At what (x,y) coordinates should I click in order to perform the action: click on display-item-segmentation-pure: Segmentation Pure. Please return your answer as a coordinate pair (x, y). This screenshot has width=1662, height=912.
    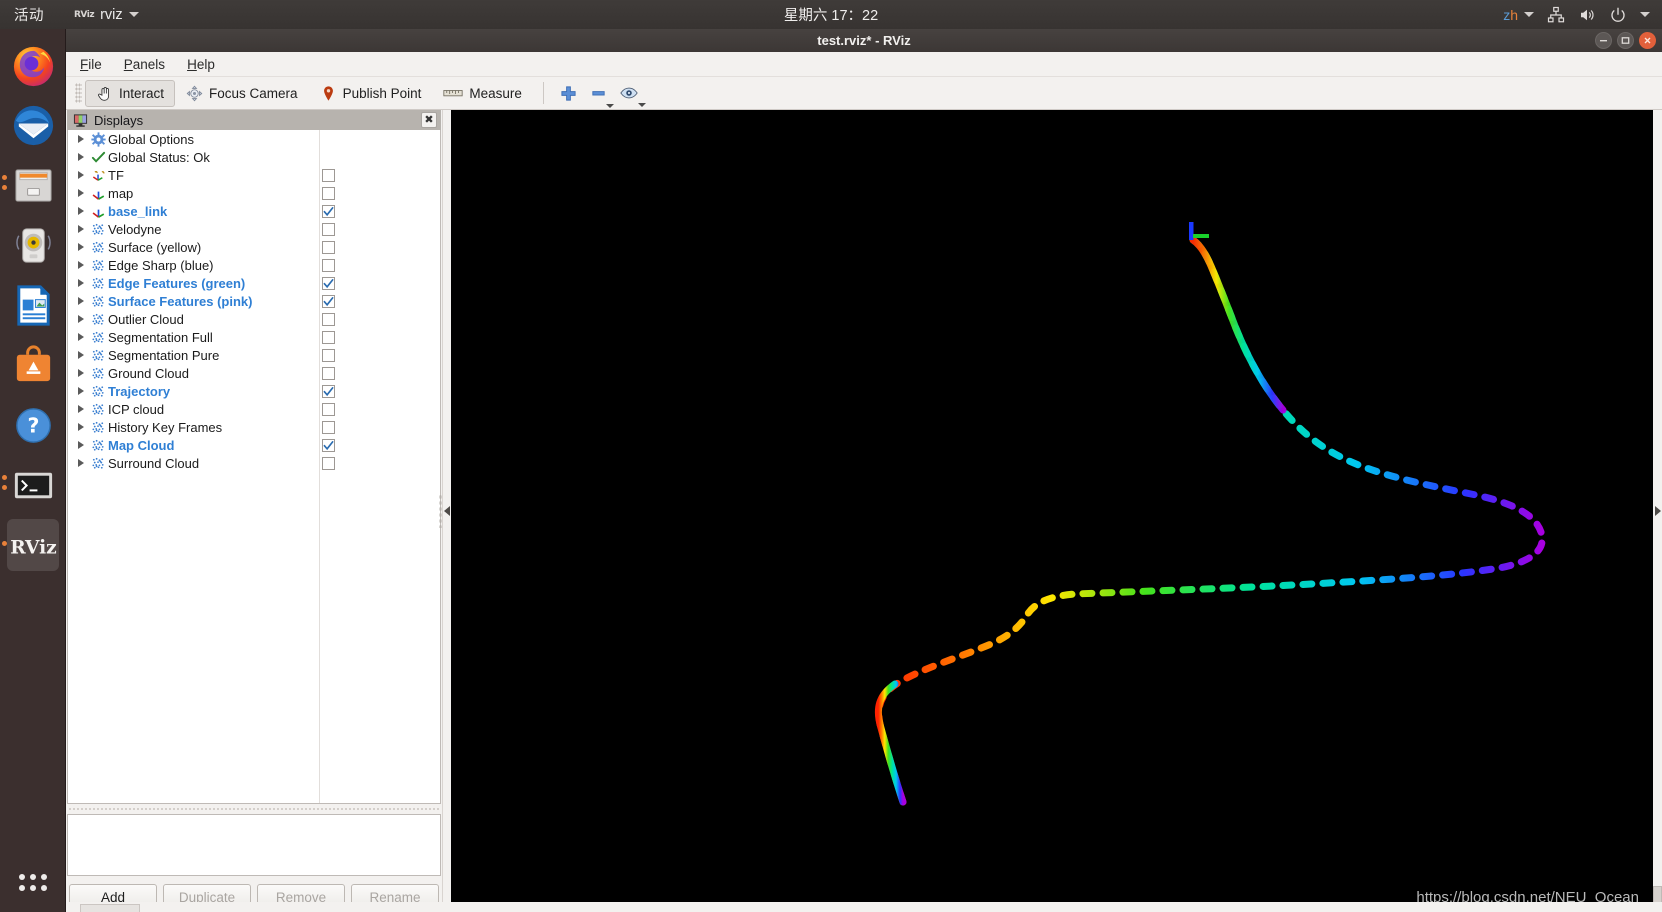
    Looking at the image, I should click on (254, 355).